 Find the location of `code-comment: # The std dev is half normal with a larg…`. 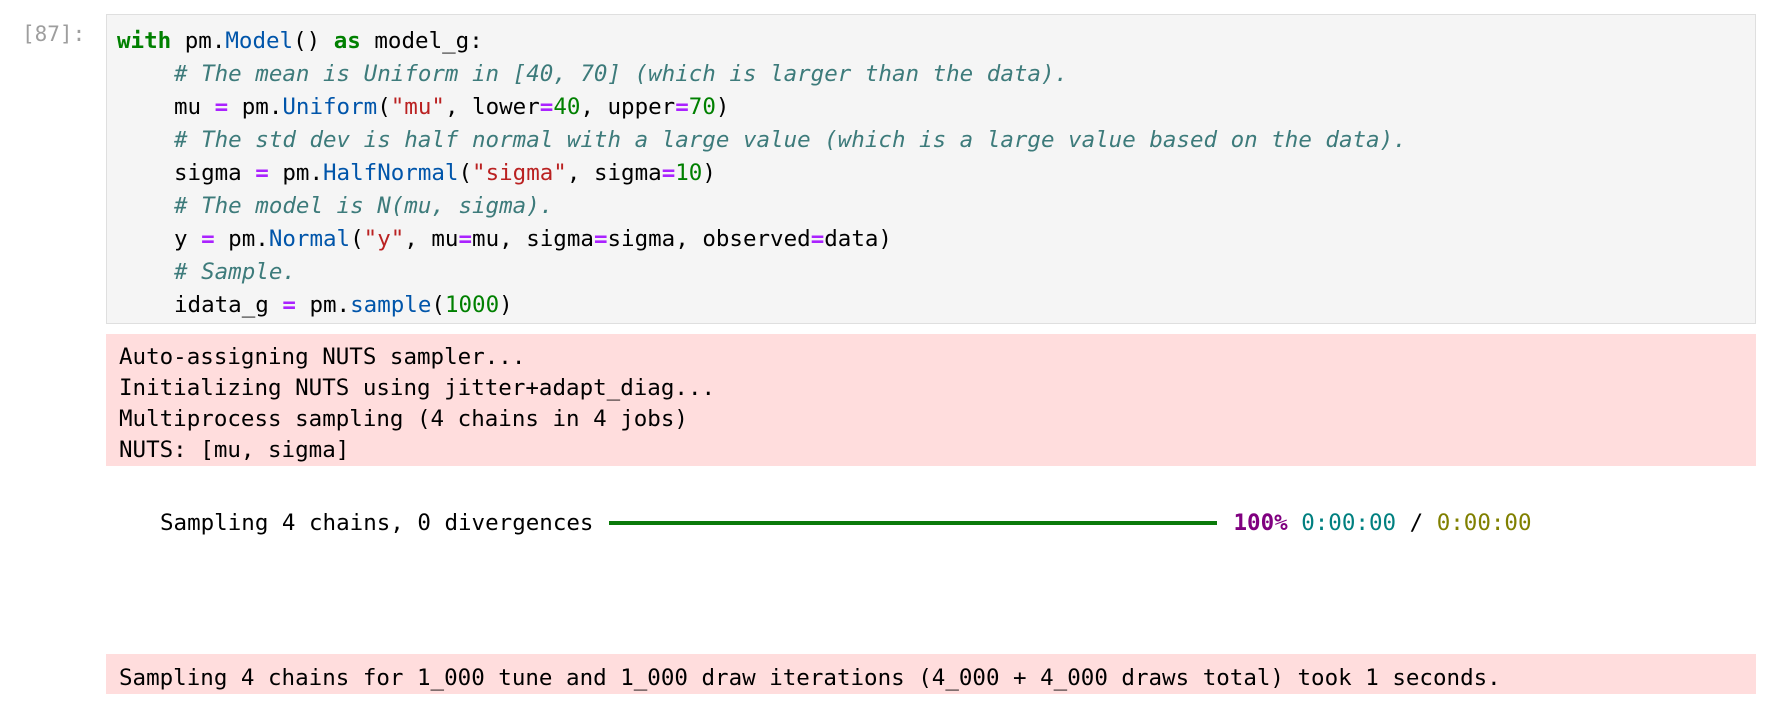

code-comment: # The std dev is half normal with a larg… is located at coordinates (790, 140).